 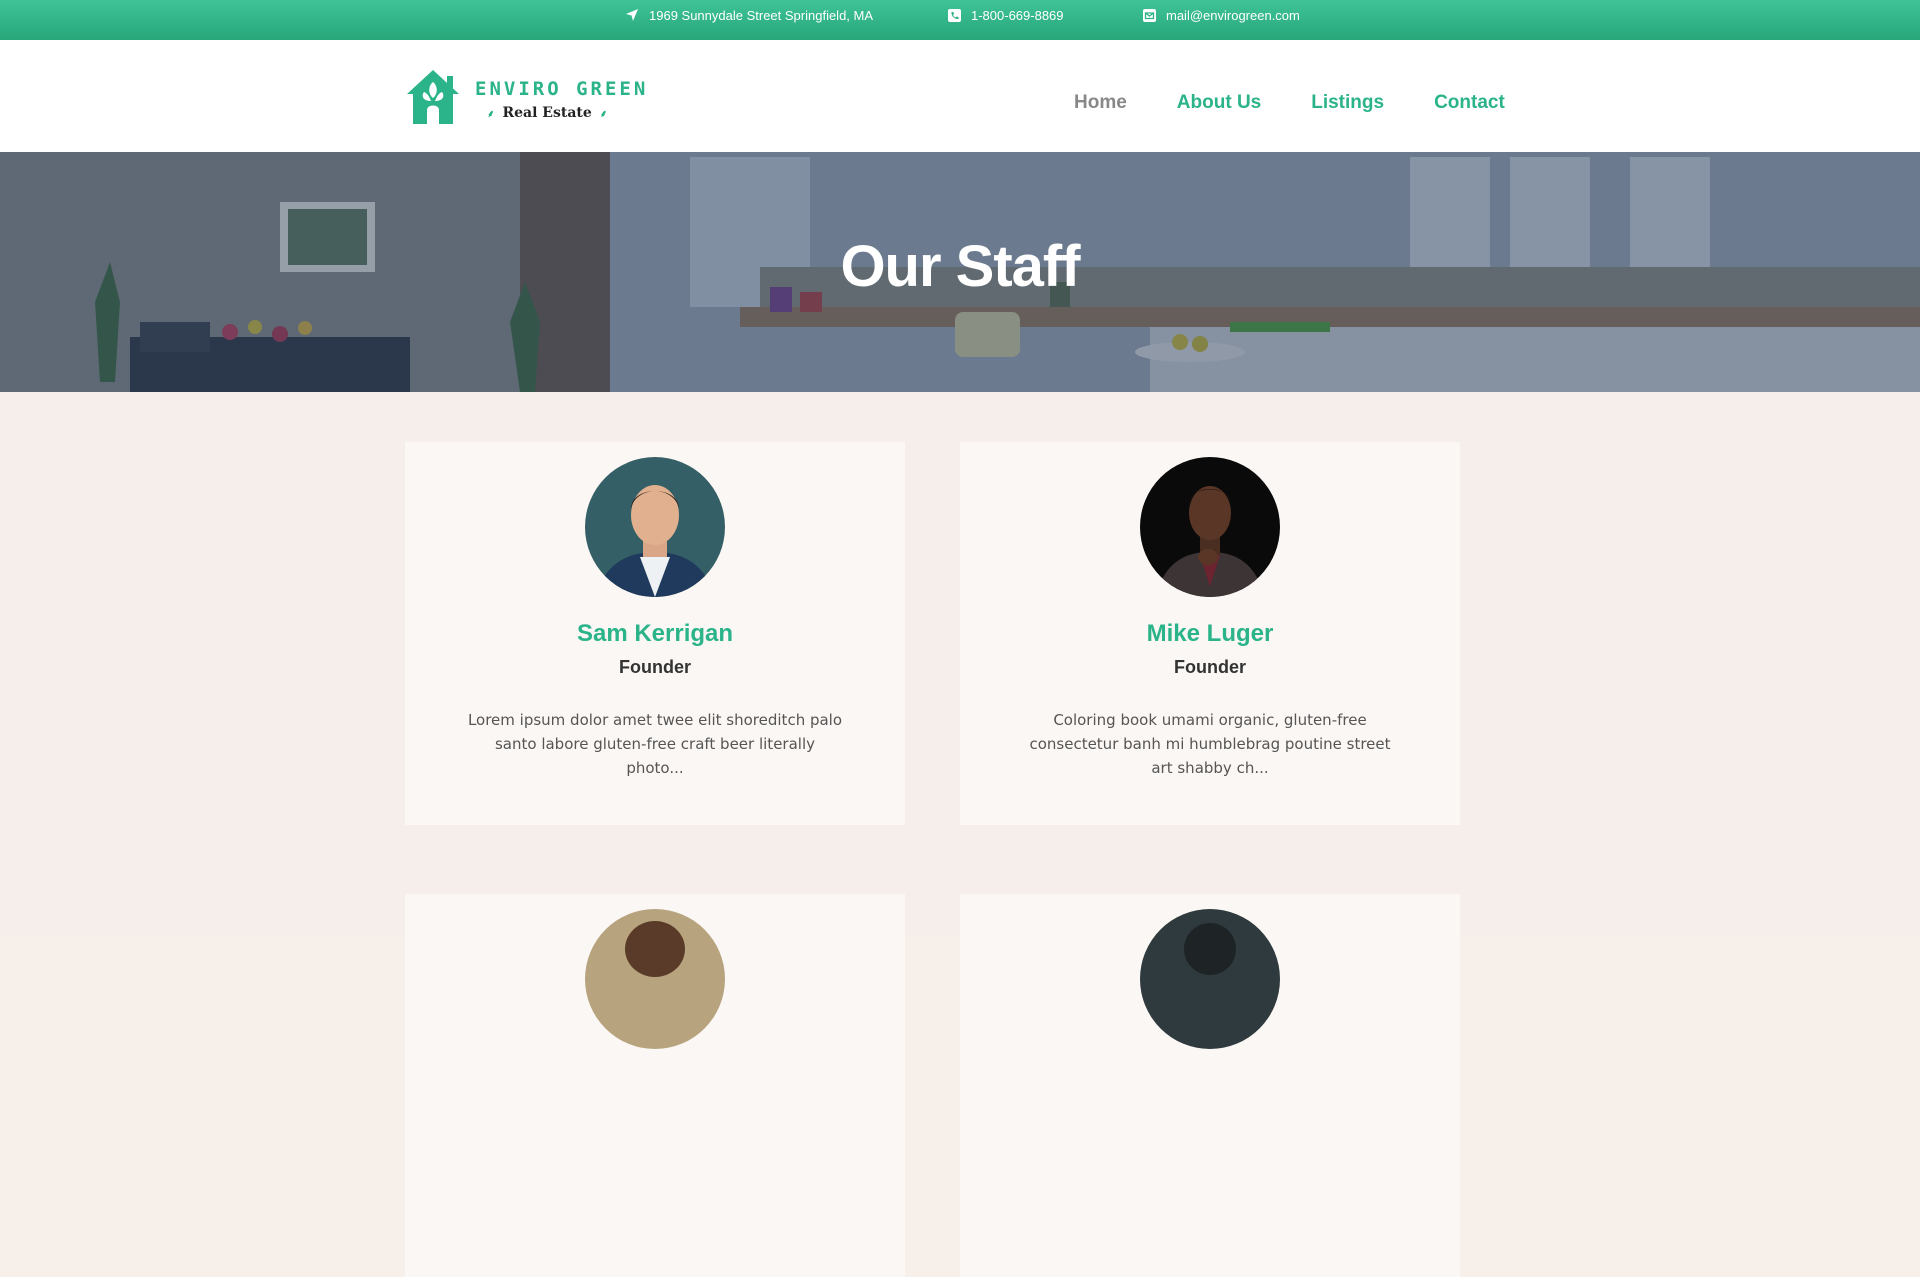 What do you see at coordinates (433, 97) in the screenshot?
I see `house-leaf-icon` at bounding box center [433, 97].